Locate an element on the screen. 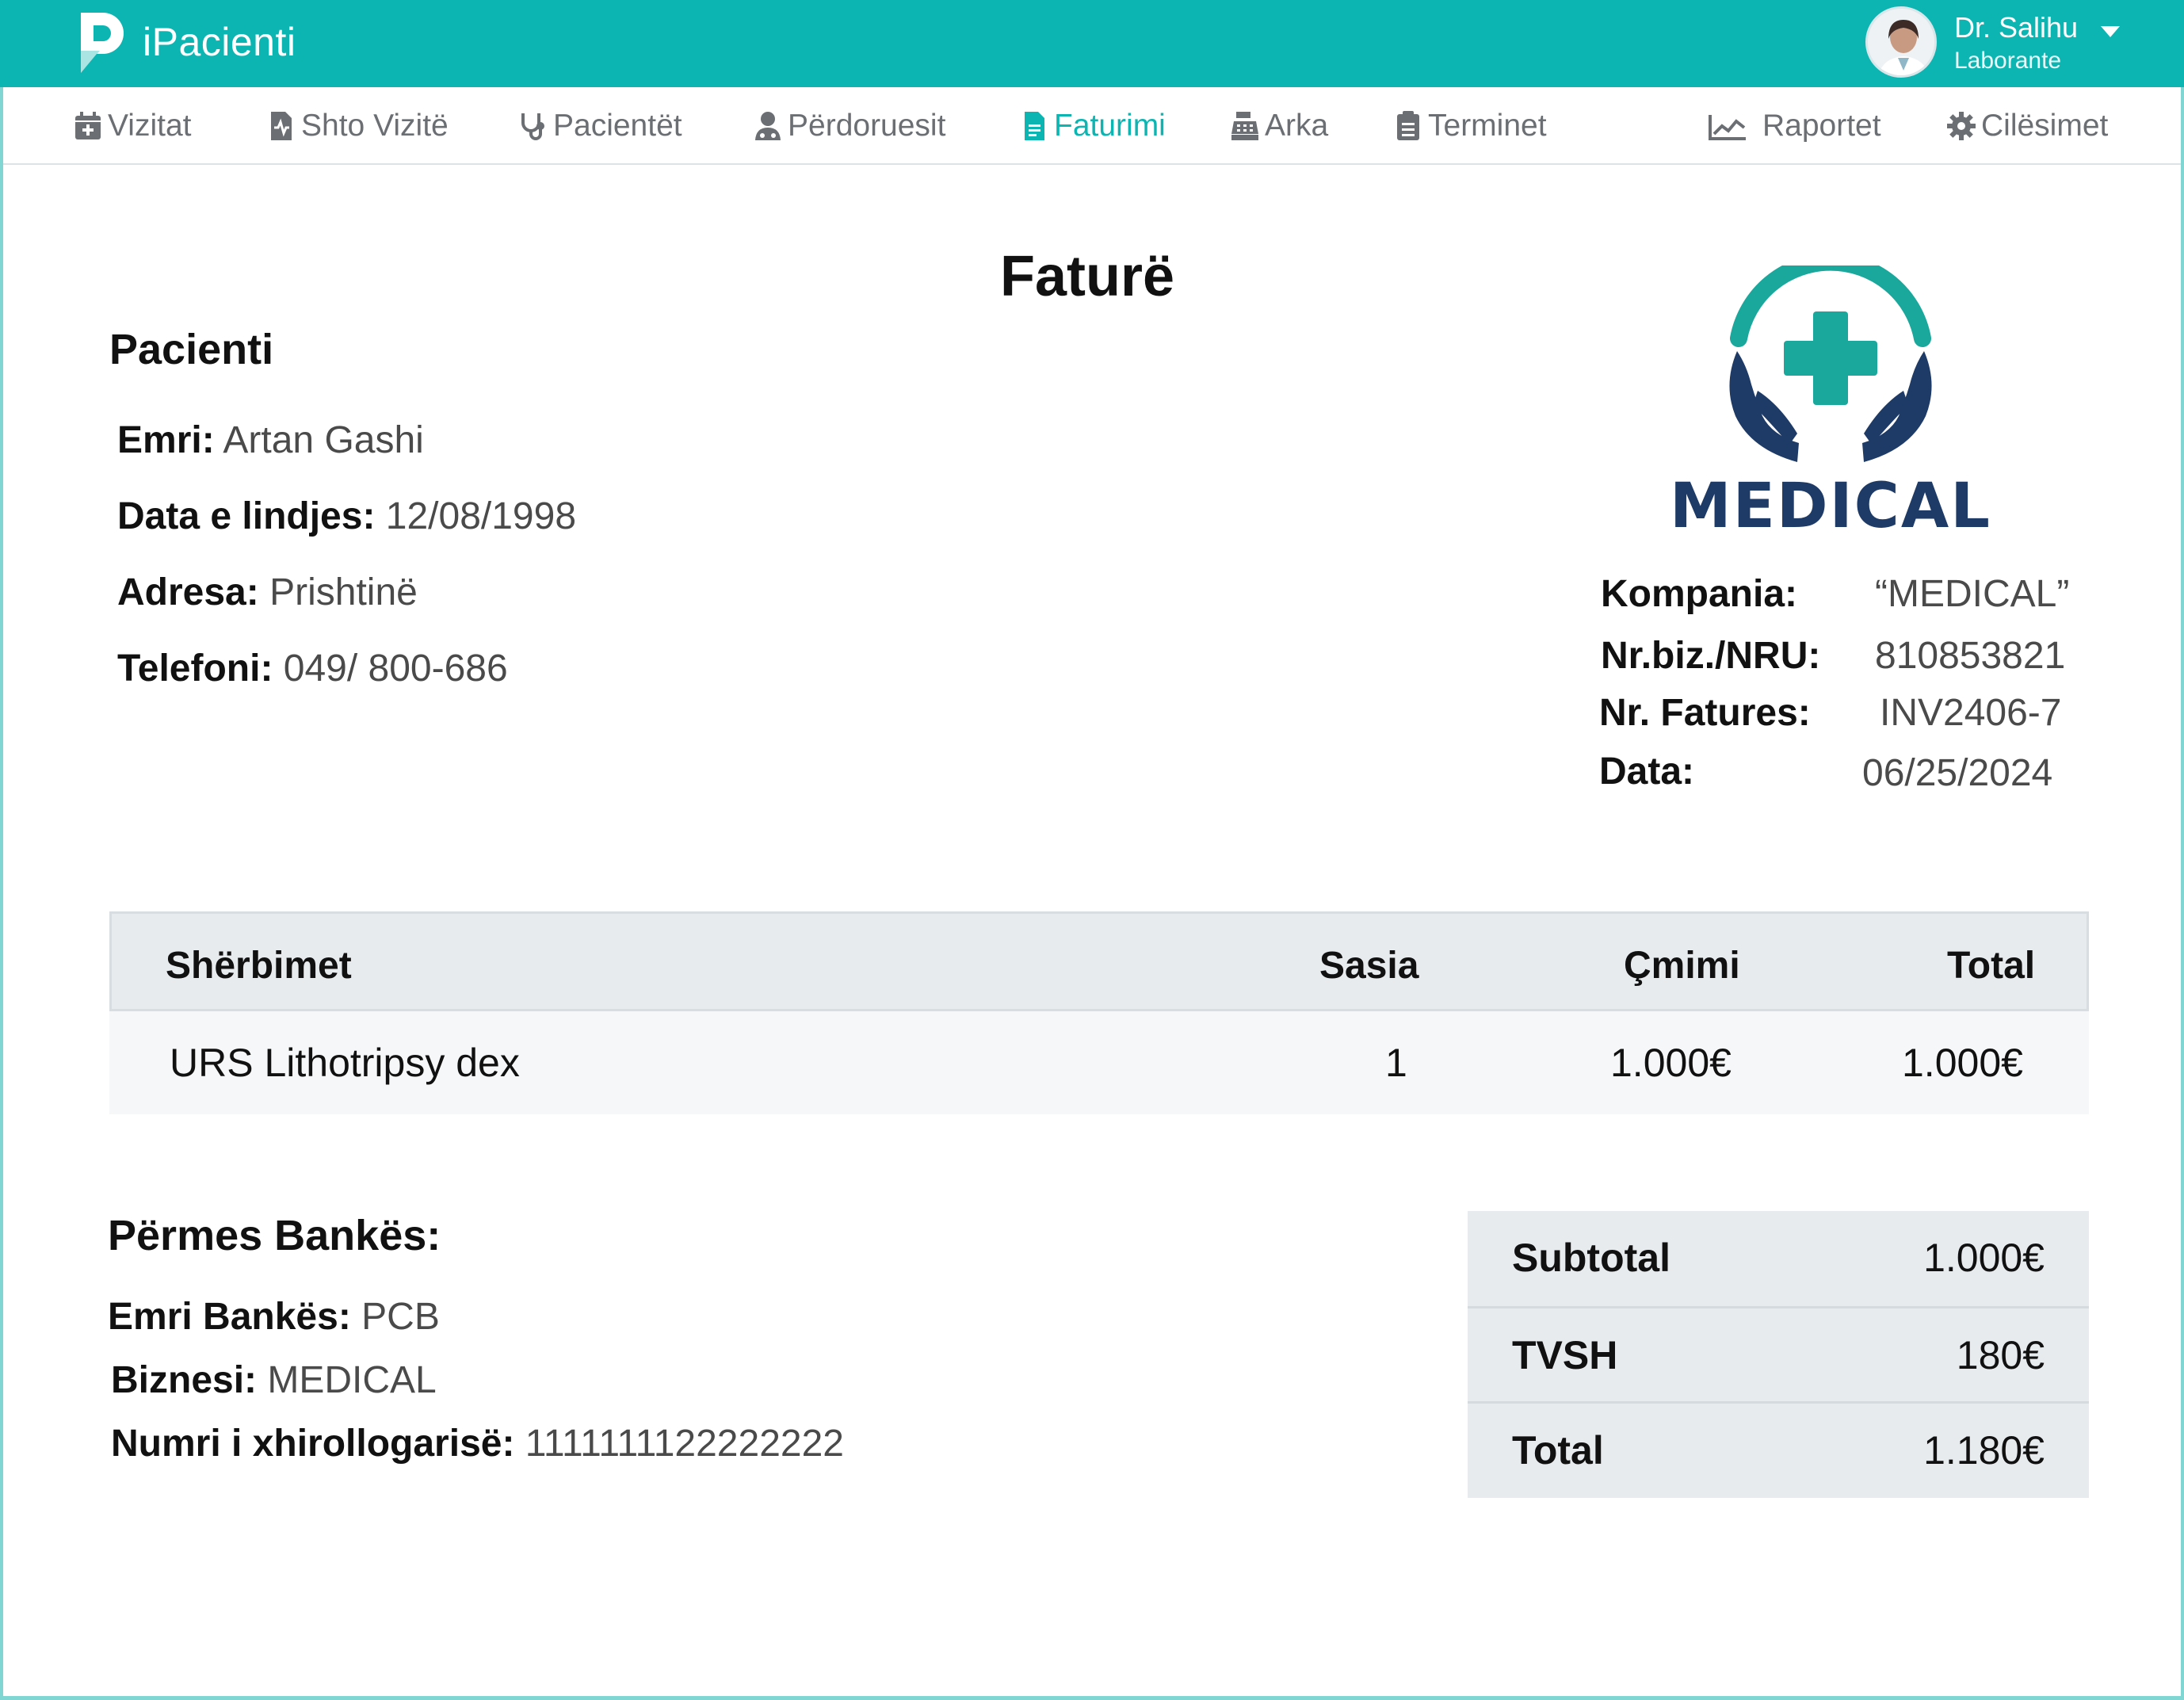 The width and height of the screenshot is (2184, 1700). nrb-label: Nr.biz./NRU: is located at coordinates (1711, 656).